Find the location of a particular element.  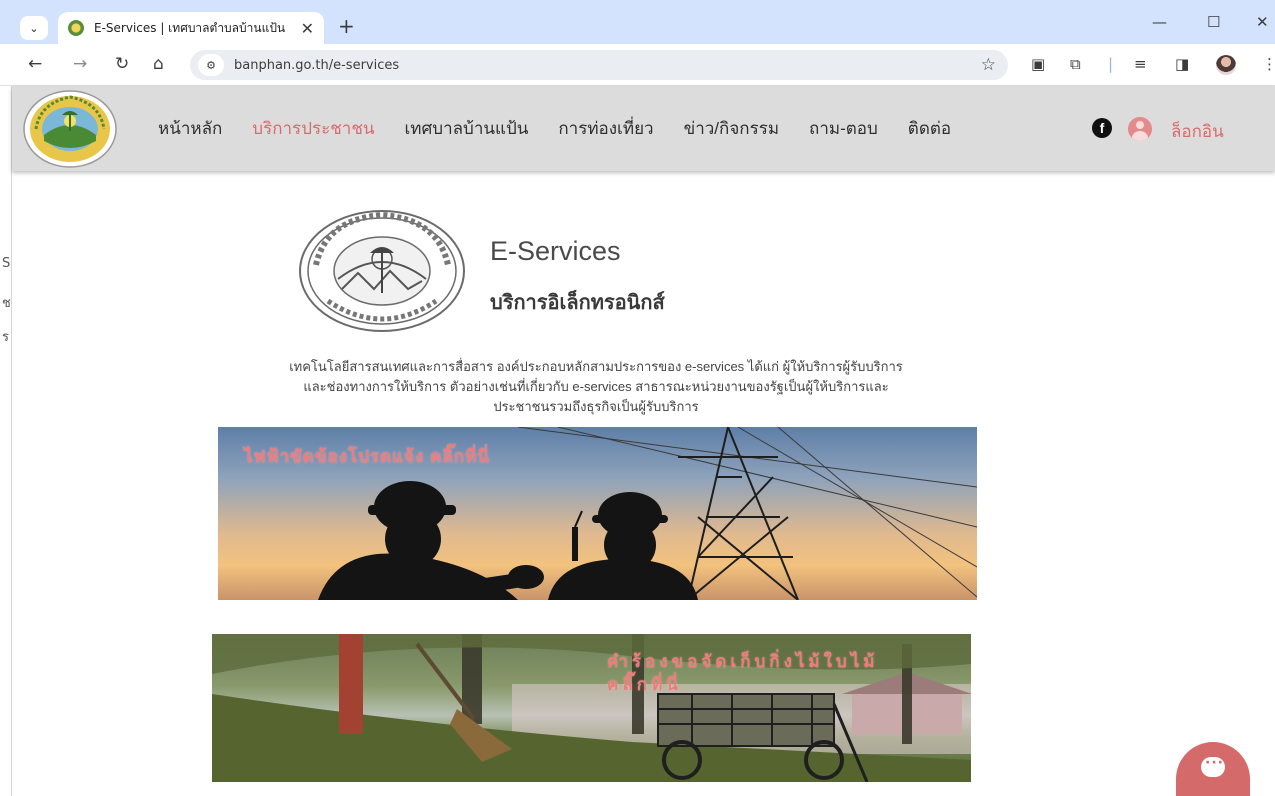

address-bar: ⚙ banphan.go.th/e-services ☆ is located at coordinates (599, 65).